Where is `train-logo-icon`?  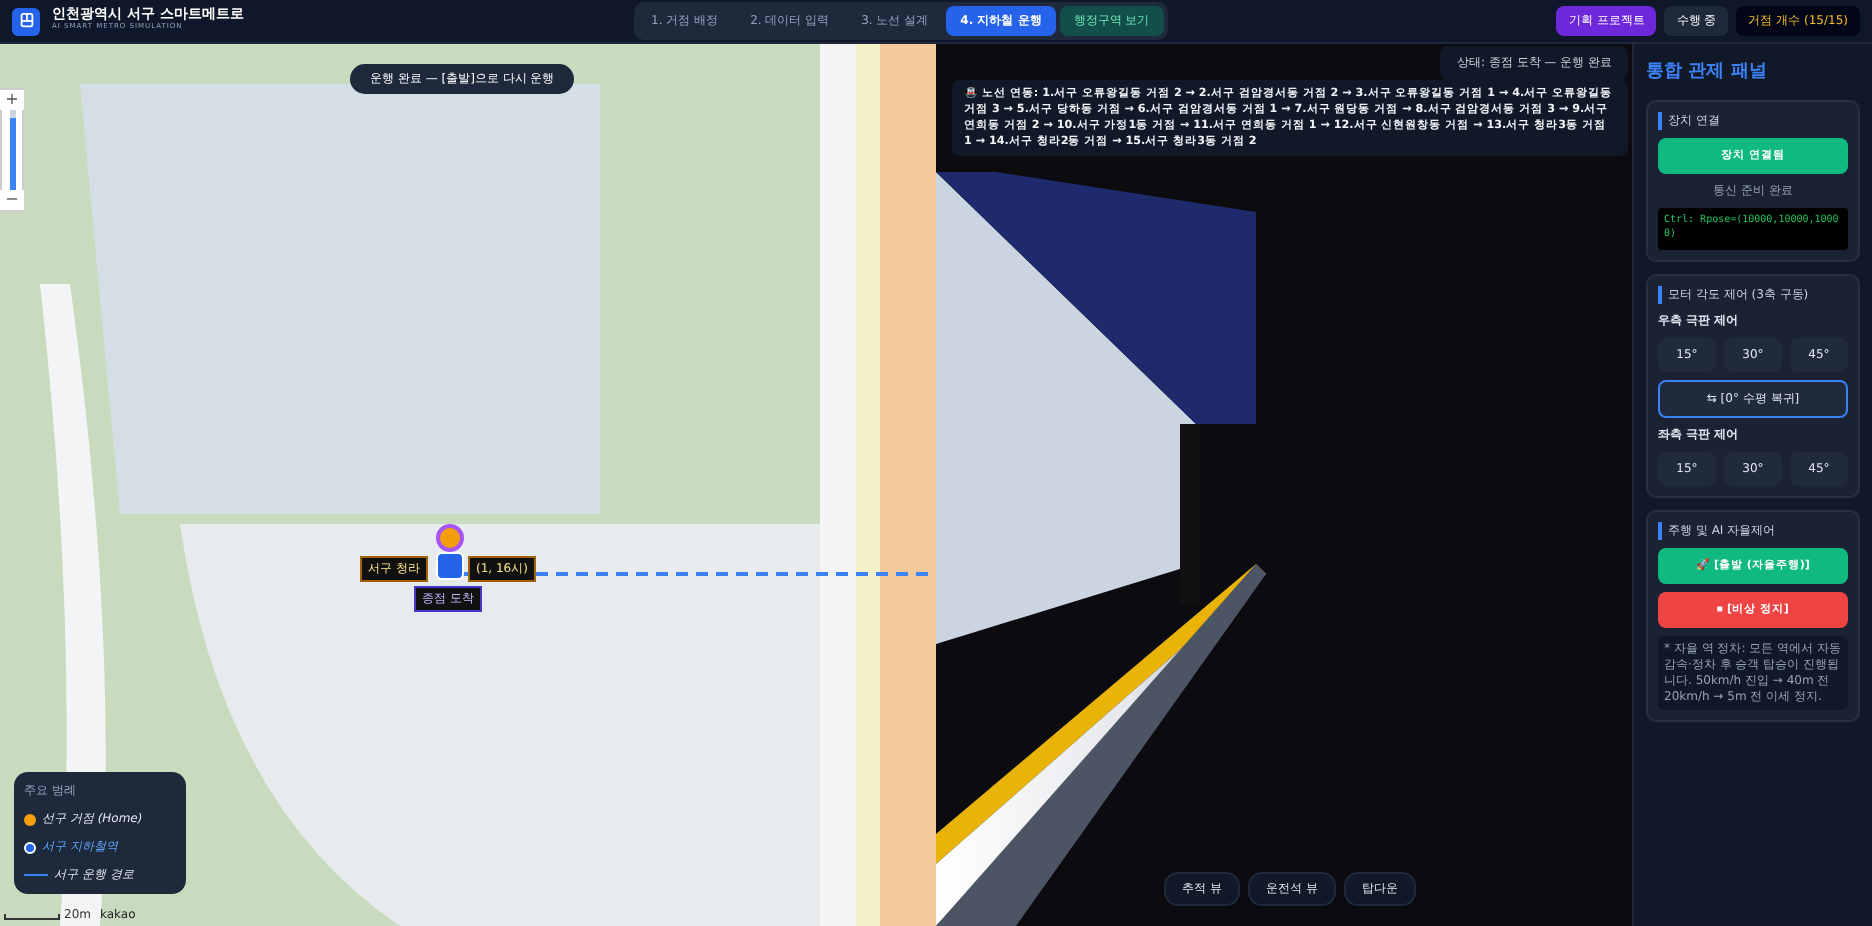
train-logo-icon is located at coordinates (26, 21).